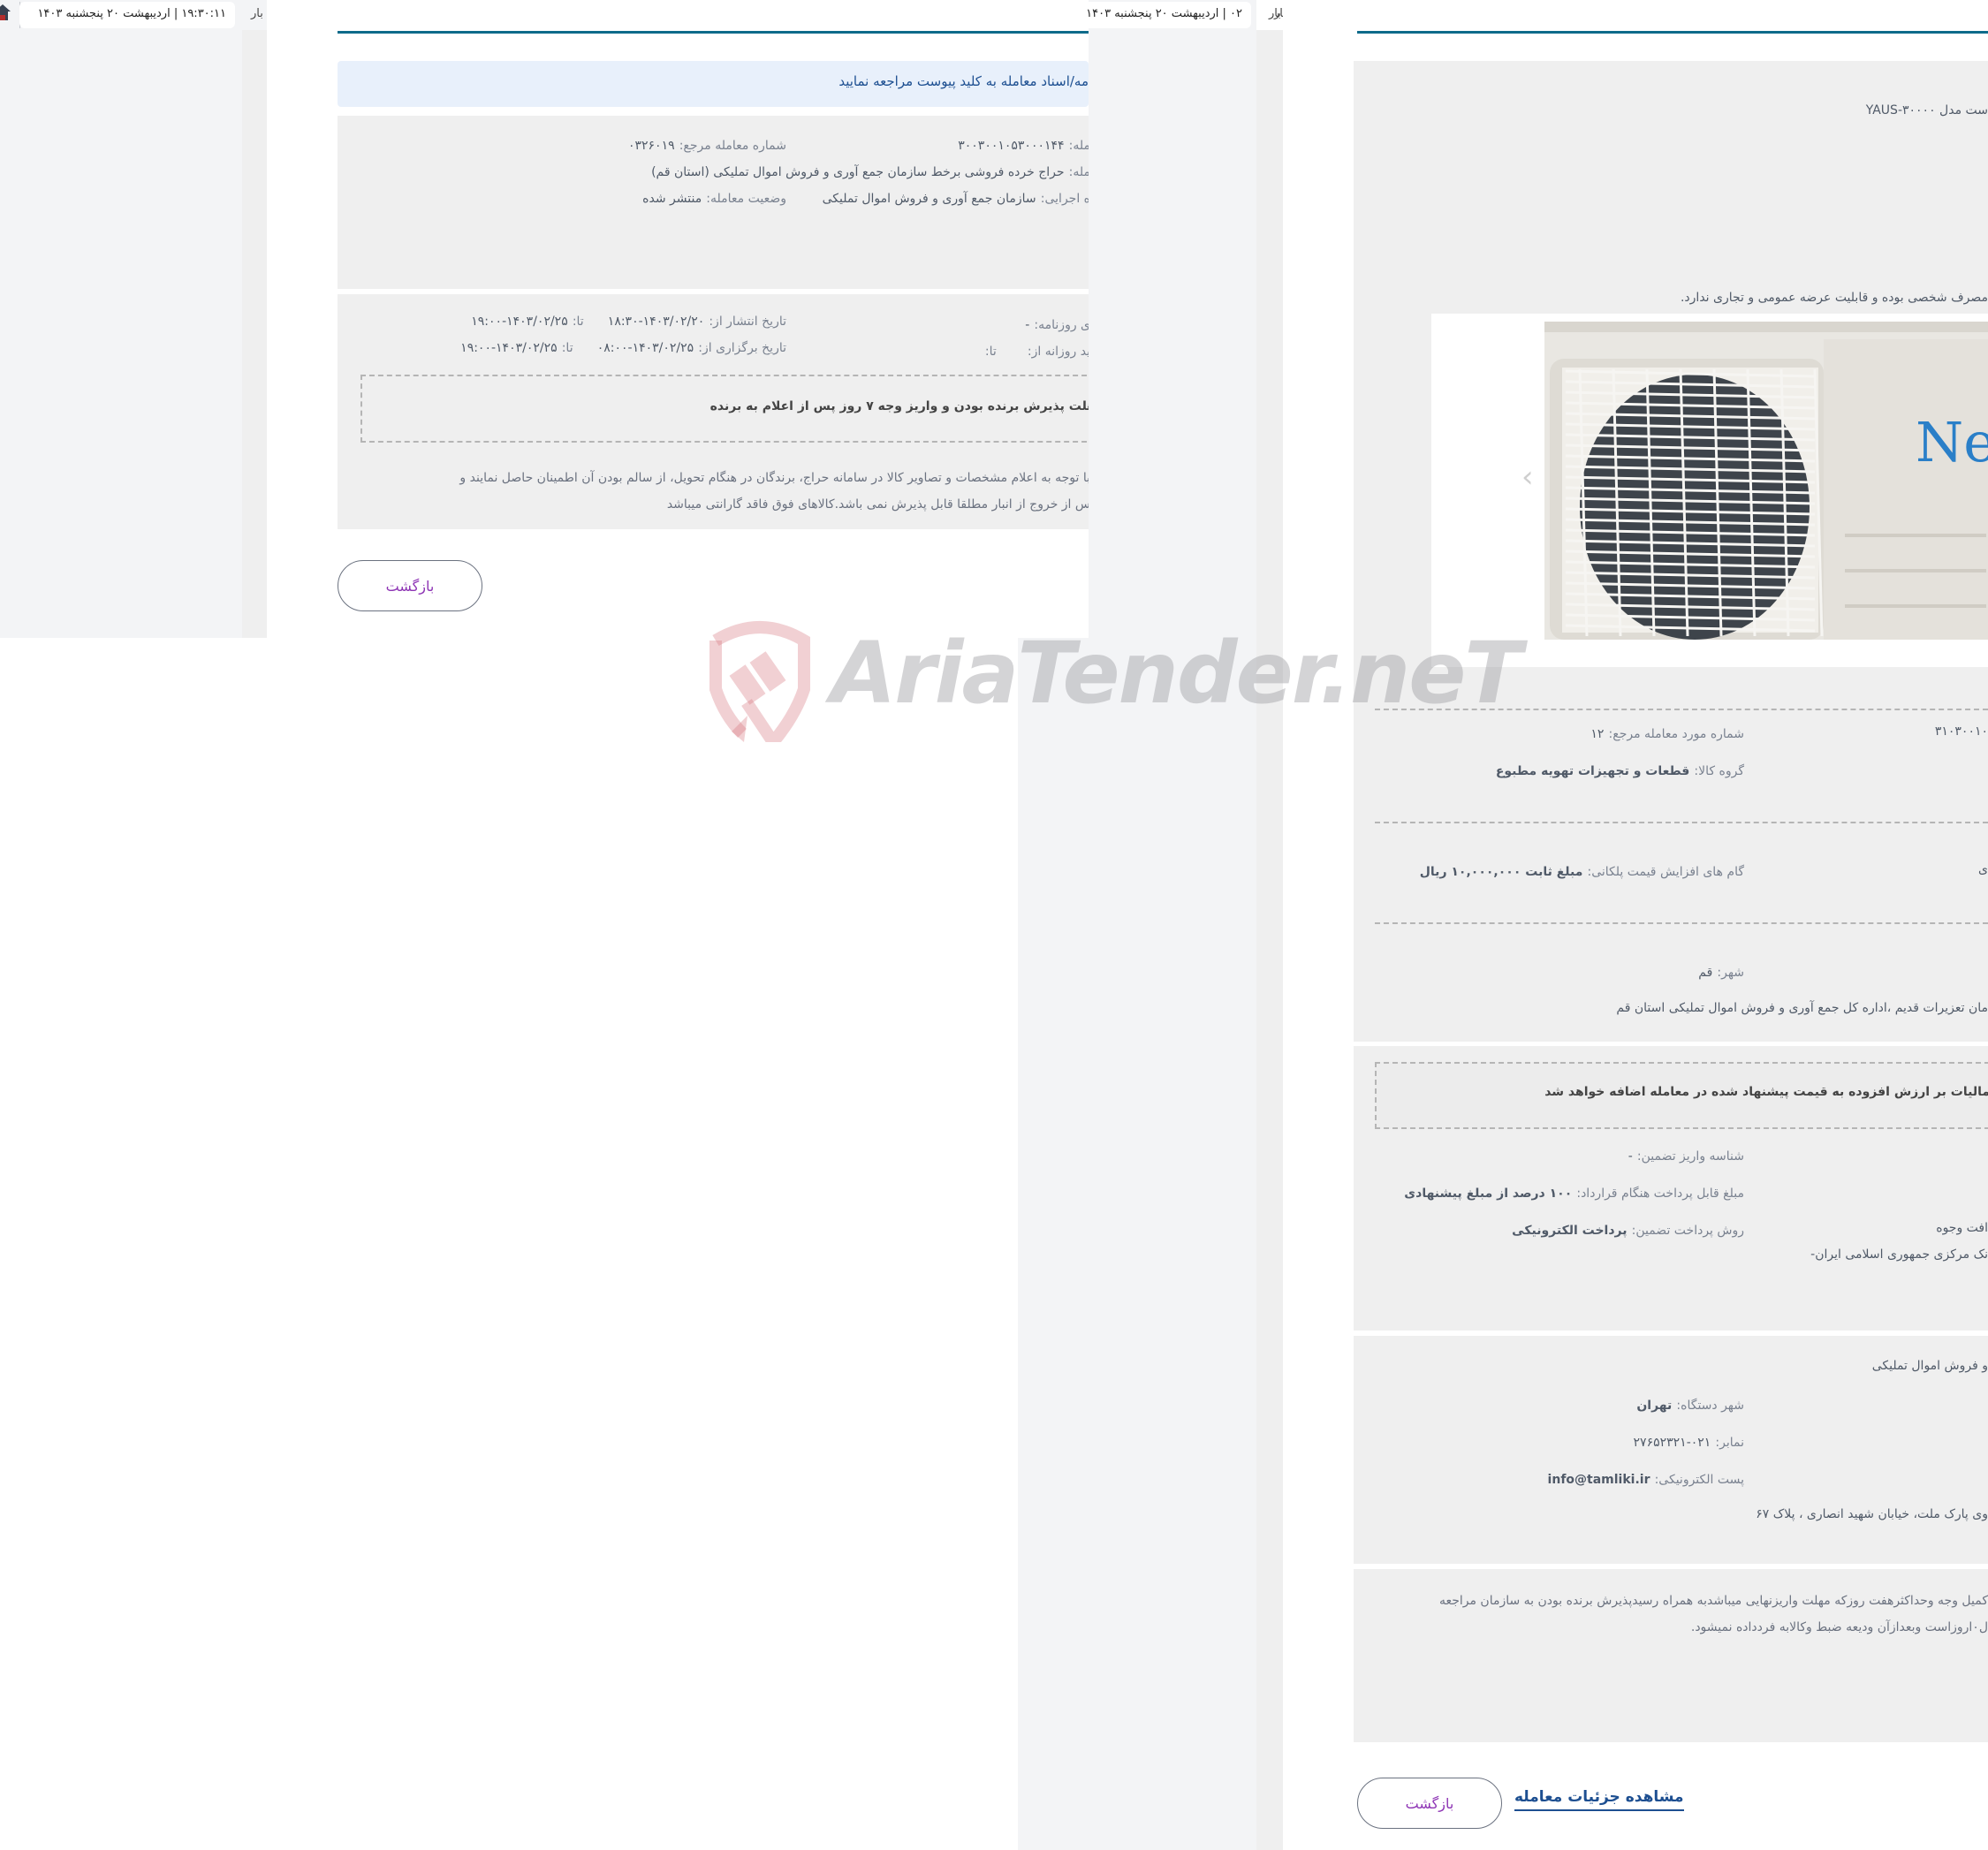 The height and width of the screenshot is (1850, 1988). I want to click on item-number-partial: ۳۱۰۳۰۰۱۰, so click(1961, 731).